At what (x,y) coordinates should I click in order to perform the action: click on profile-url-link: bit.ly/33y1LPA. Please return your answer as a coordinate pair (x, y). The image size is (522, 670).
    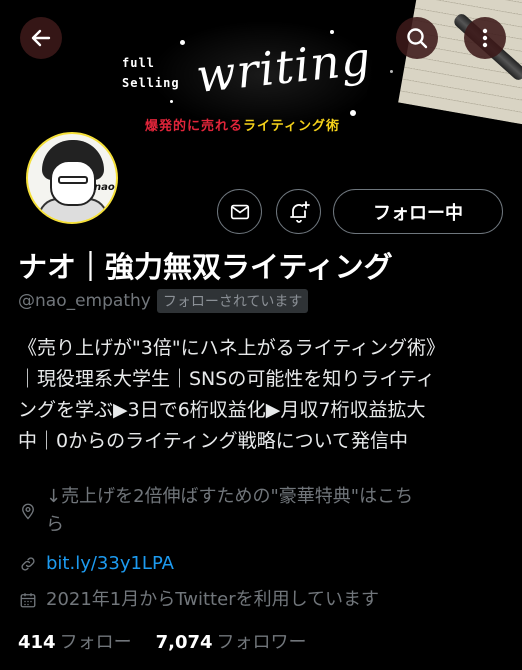
    Looking at the image, I should click on (110, 564).